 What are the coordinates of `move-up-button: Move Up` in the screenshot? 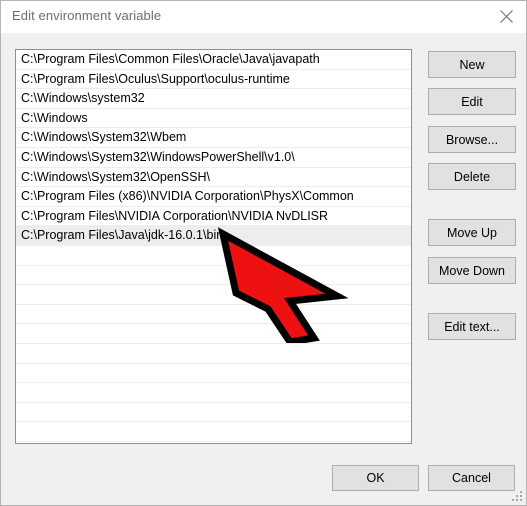 It's located at (472, 232).